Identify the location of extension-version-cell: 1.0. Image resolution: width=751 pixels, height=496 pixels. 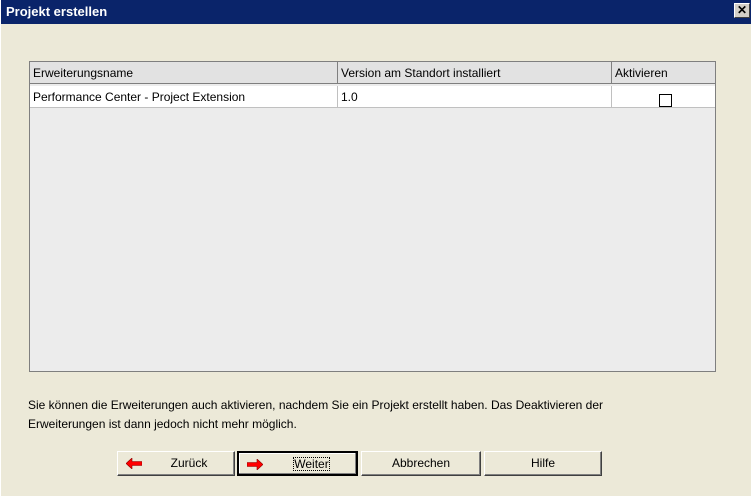
(475, 97).